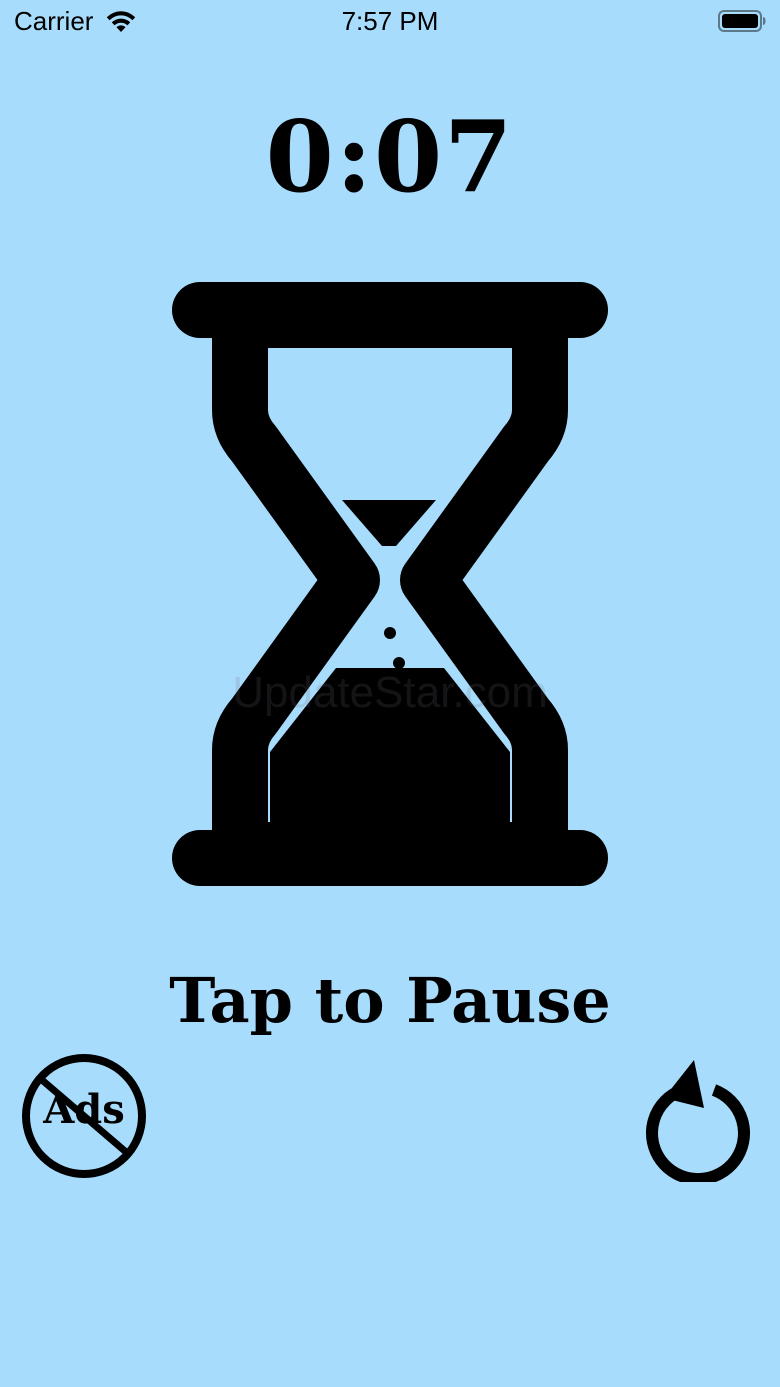  I want to click on status-bar: Carrier 7:57 PM, so click(390, 22).